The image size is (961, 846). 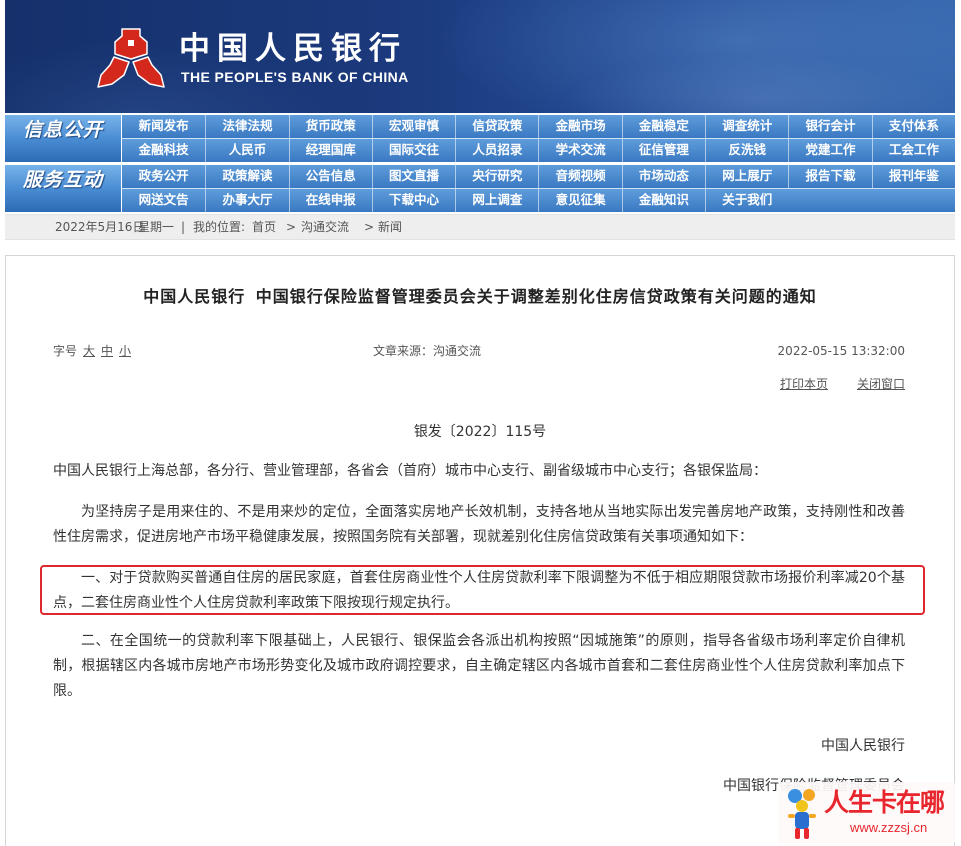 What do you see at coordinates (295, 77) in the screenshot?
I see `site-title-en: THE PEOPLE'S BANK OF CHINA` at bounding box center [295, 77].